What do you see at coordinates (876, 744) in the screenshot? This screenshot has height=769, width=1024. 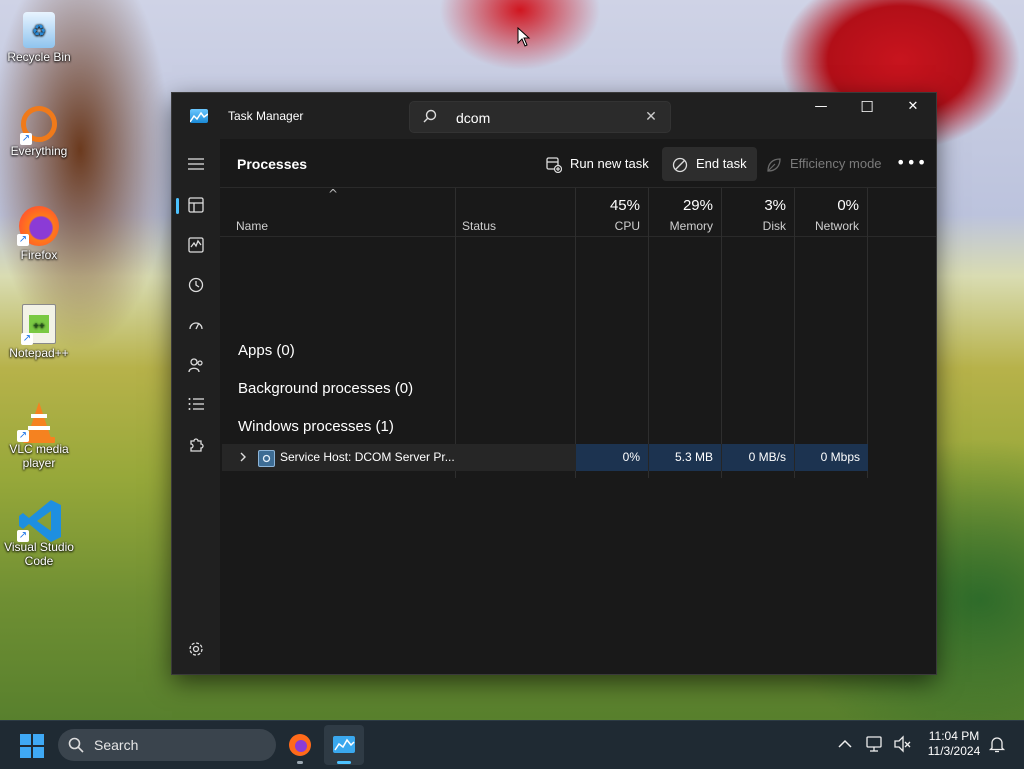 I see `network-tray-button` at bounding box center [876, 744].